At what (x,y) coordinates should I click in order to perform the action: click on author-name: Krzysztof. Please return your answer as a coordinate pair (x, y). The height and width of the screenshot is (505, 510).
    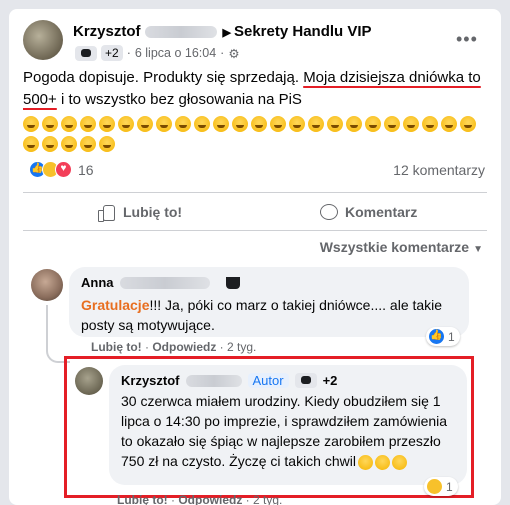
    Looking at the image, I should click on (107, 31).